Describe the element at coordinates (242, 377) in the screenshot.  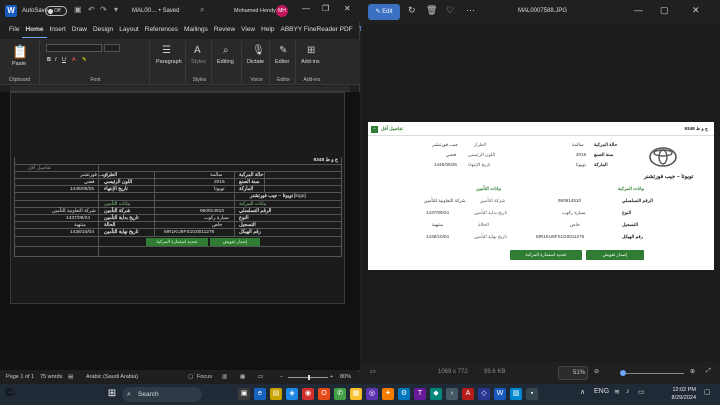
I see `print-layout-icon: ▦` at that location.